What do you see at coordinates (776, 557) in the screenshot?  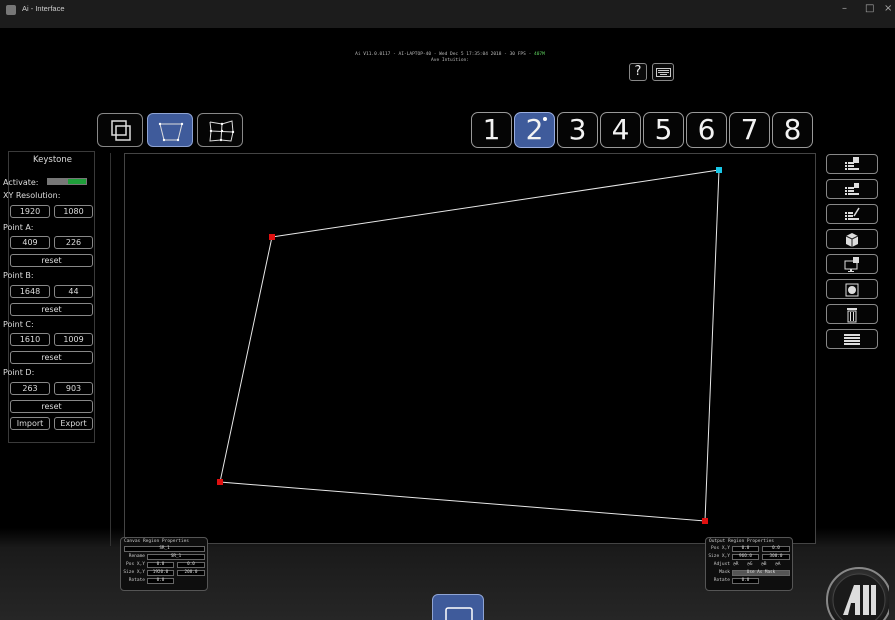 I see `out-size-y-field: 300.0` at bounding box center [776, 557].